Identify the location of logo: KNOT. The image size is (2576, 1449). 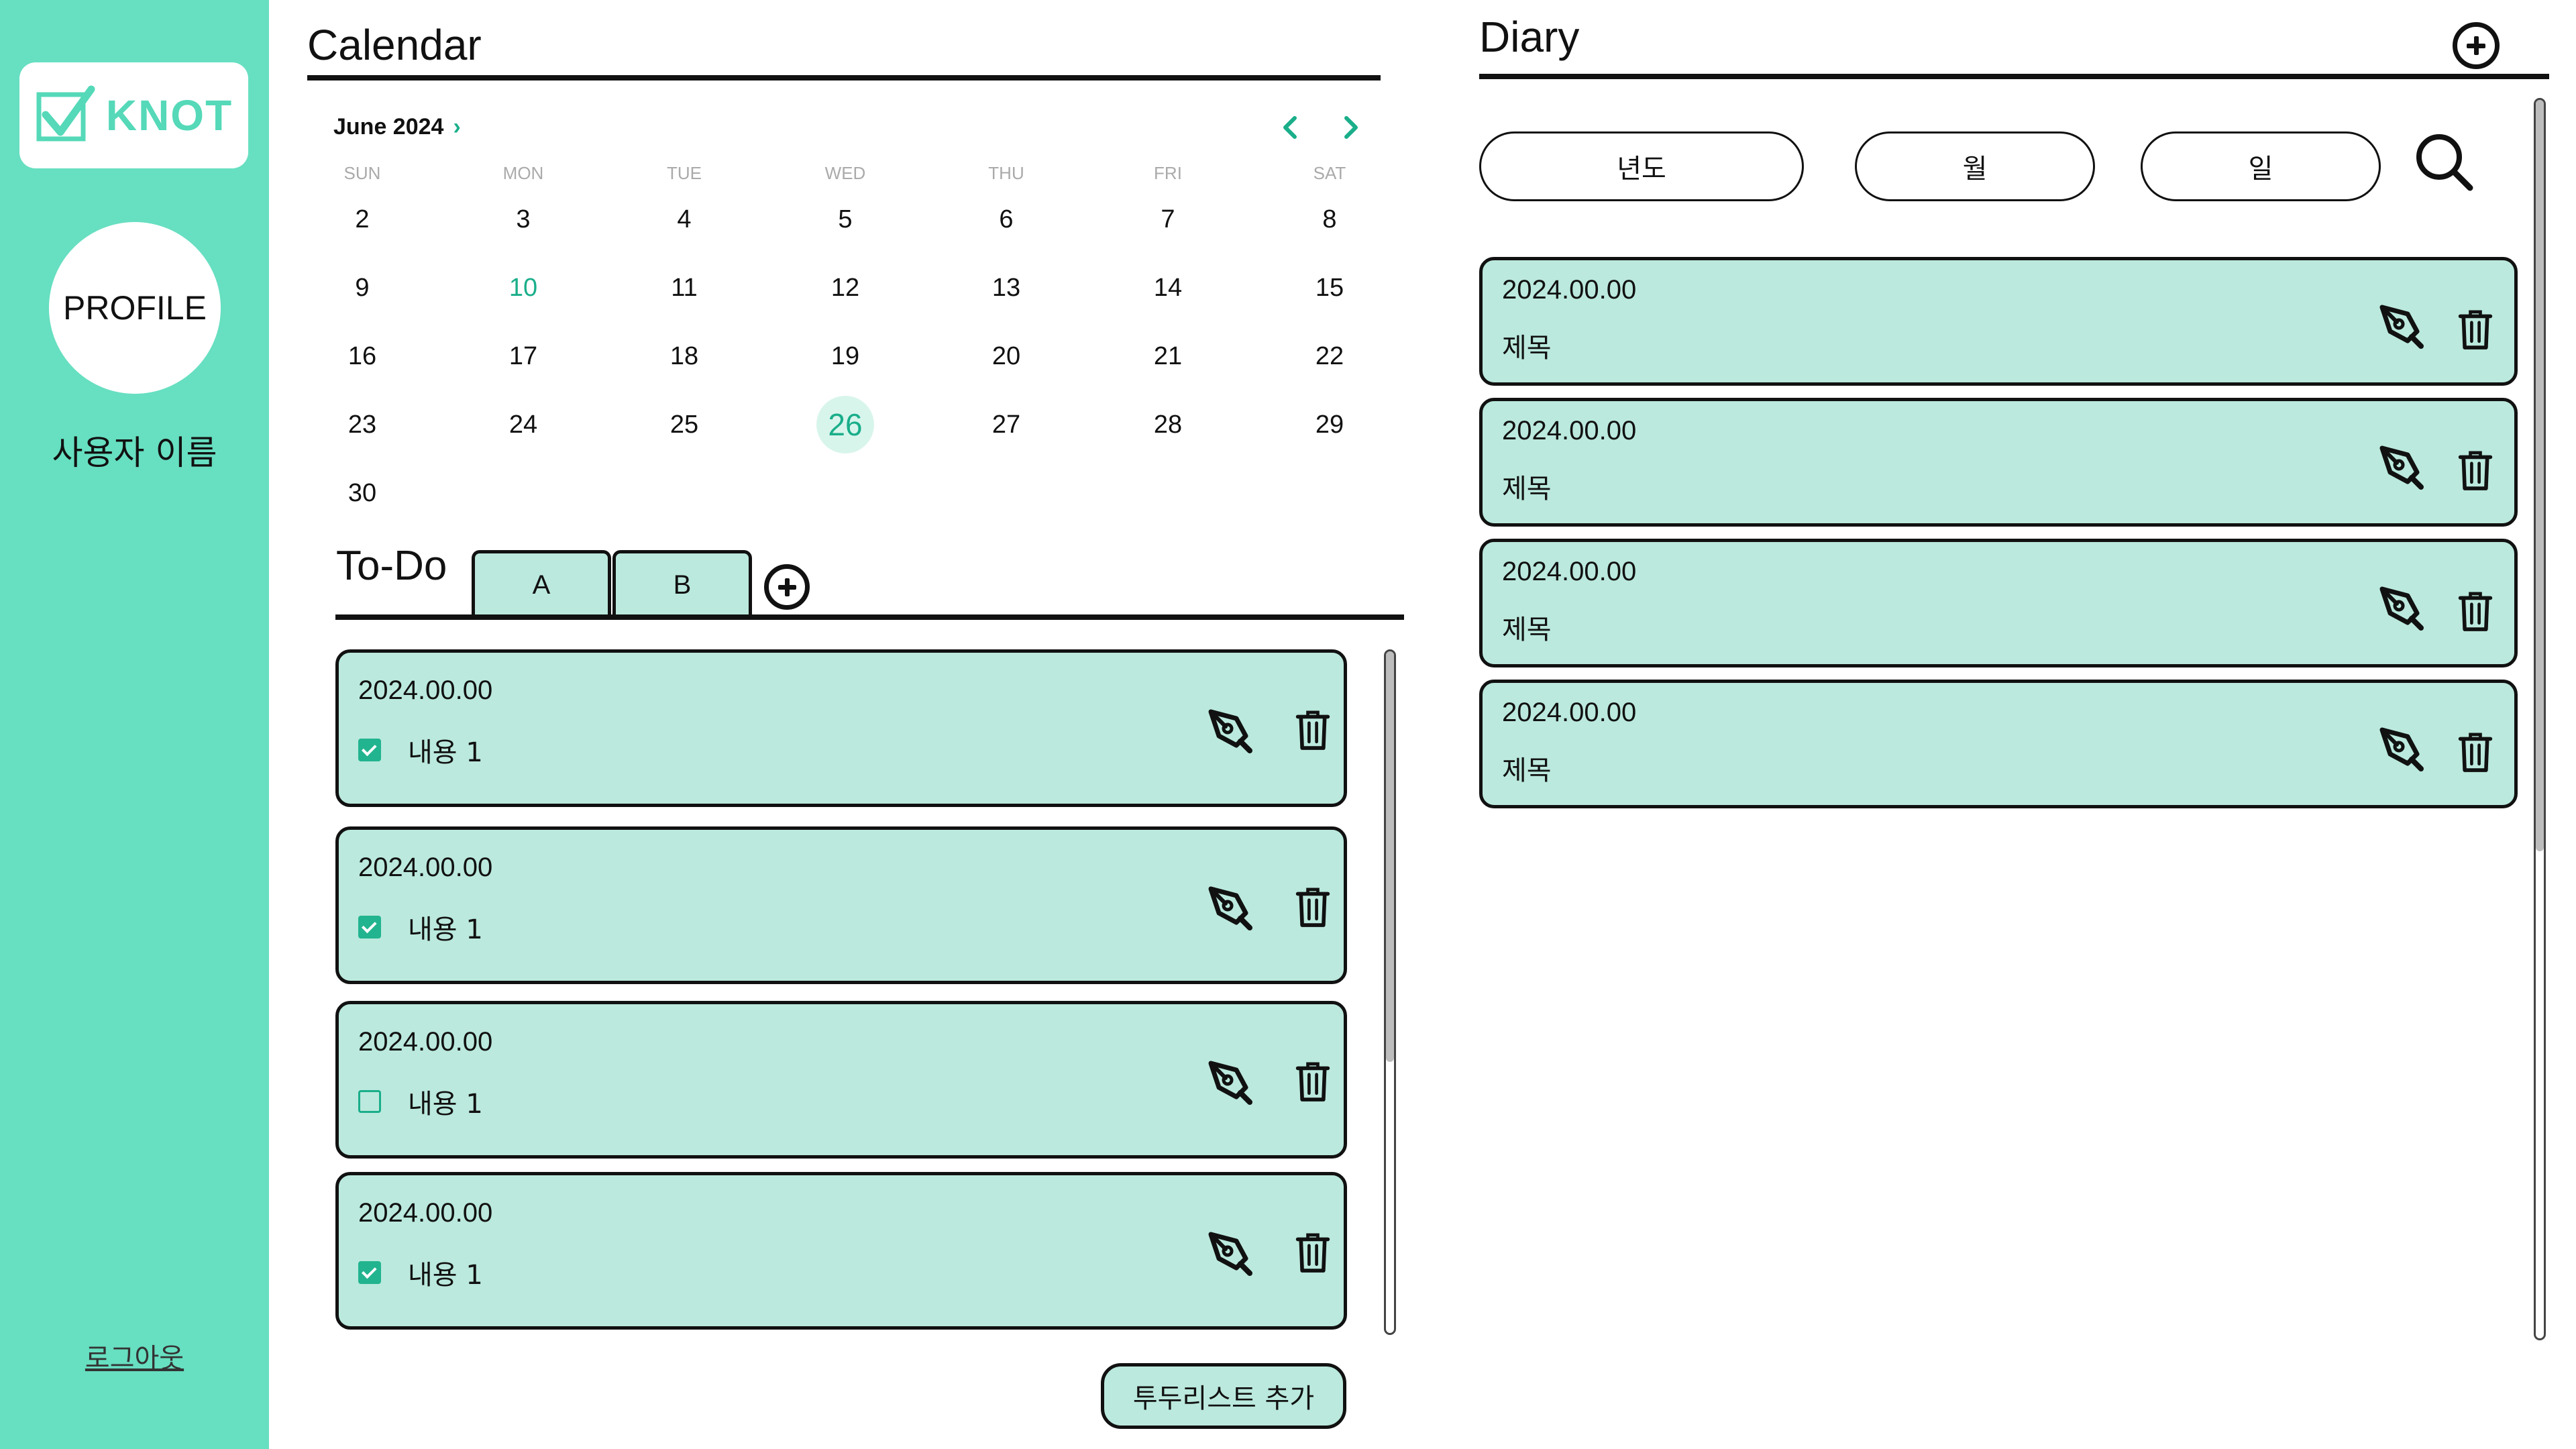
(133, 115).